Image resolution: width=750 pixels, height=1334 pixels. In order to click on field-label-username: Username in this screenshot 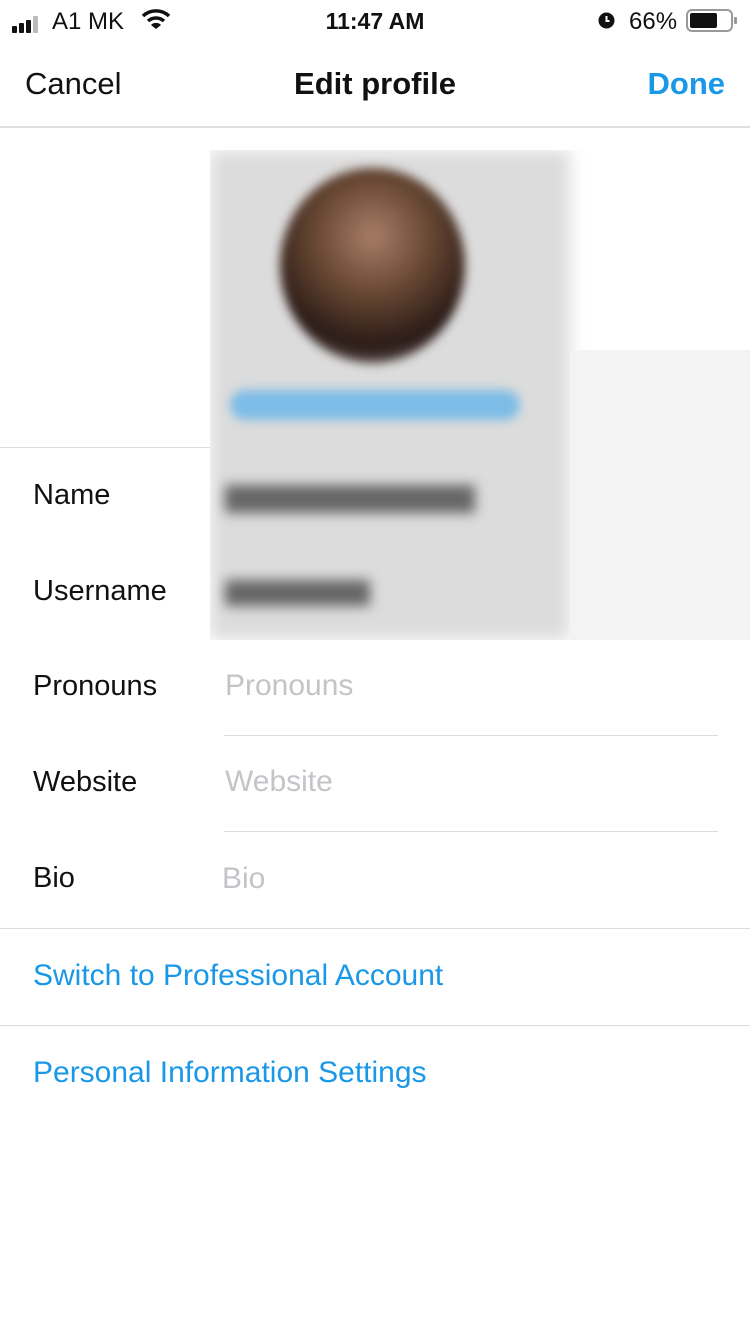, I will do `click(100, 591)`.